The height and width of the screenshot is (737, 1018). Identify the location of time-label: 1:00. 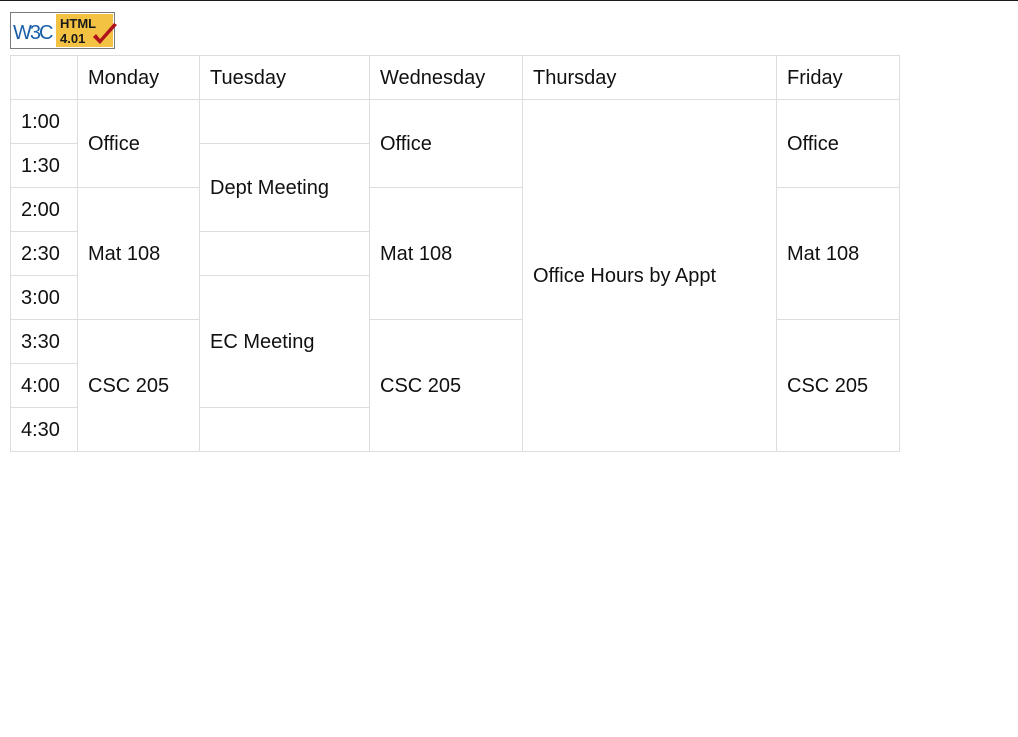
(44, 121).